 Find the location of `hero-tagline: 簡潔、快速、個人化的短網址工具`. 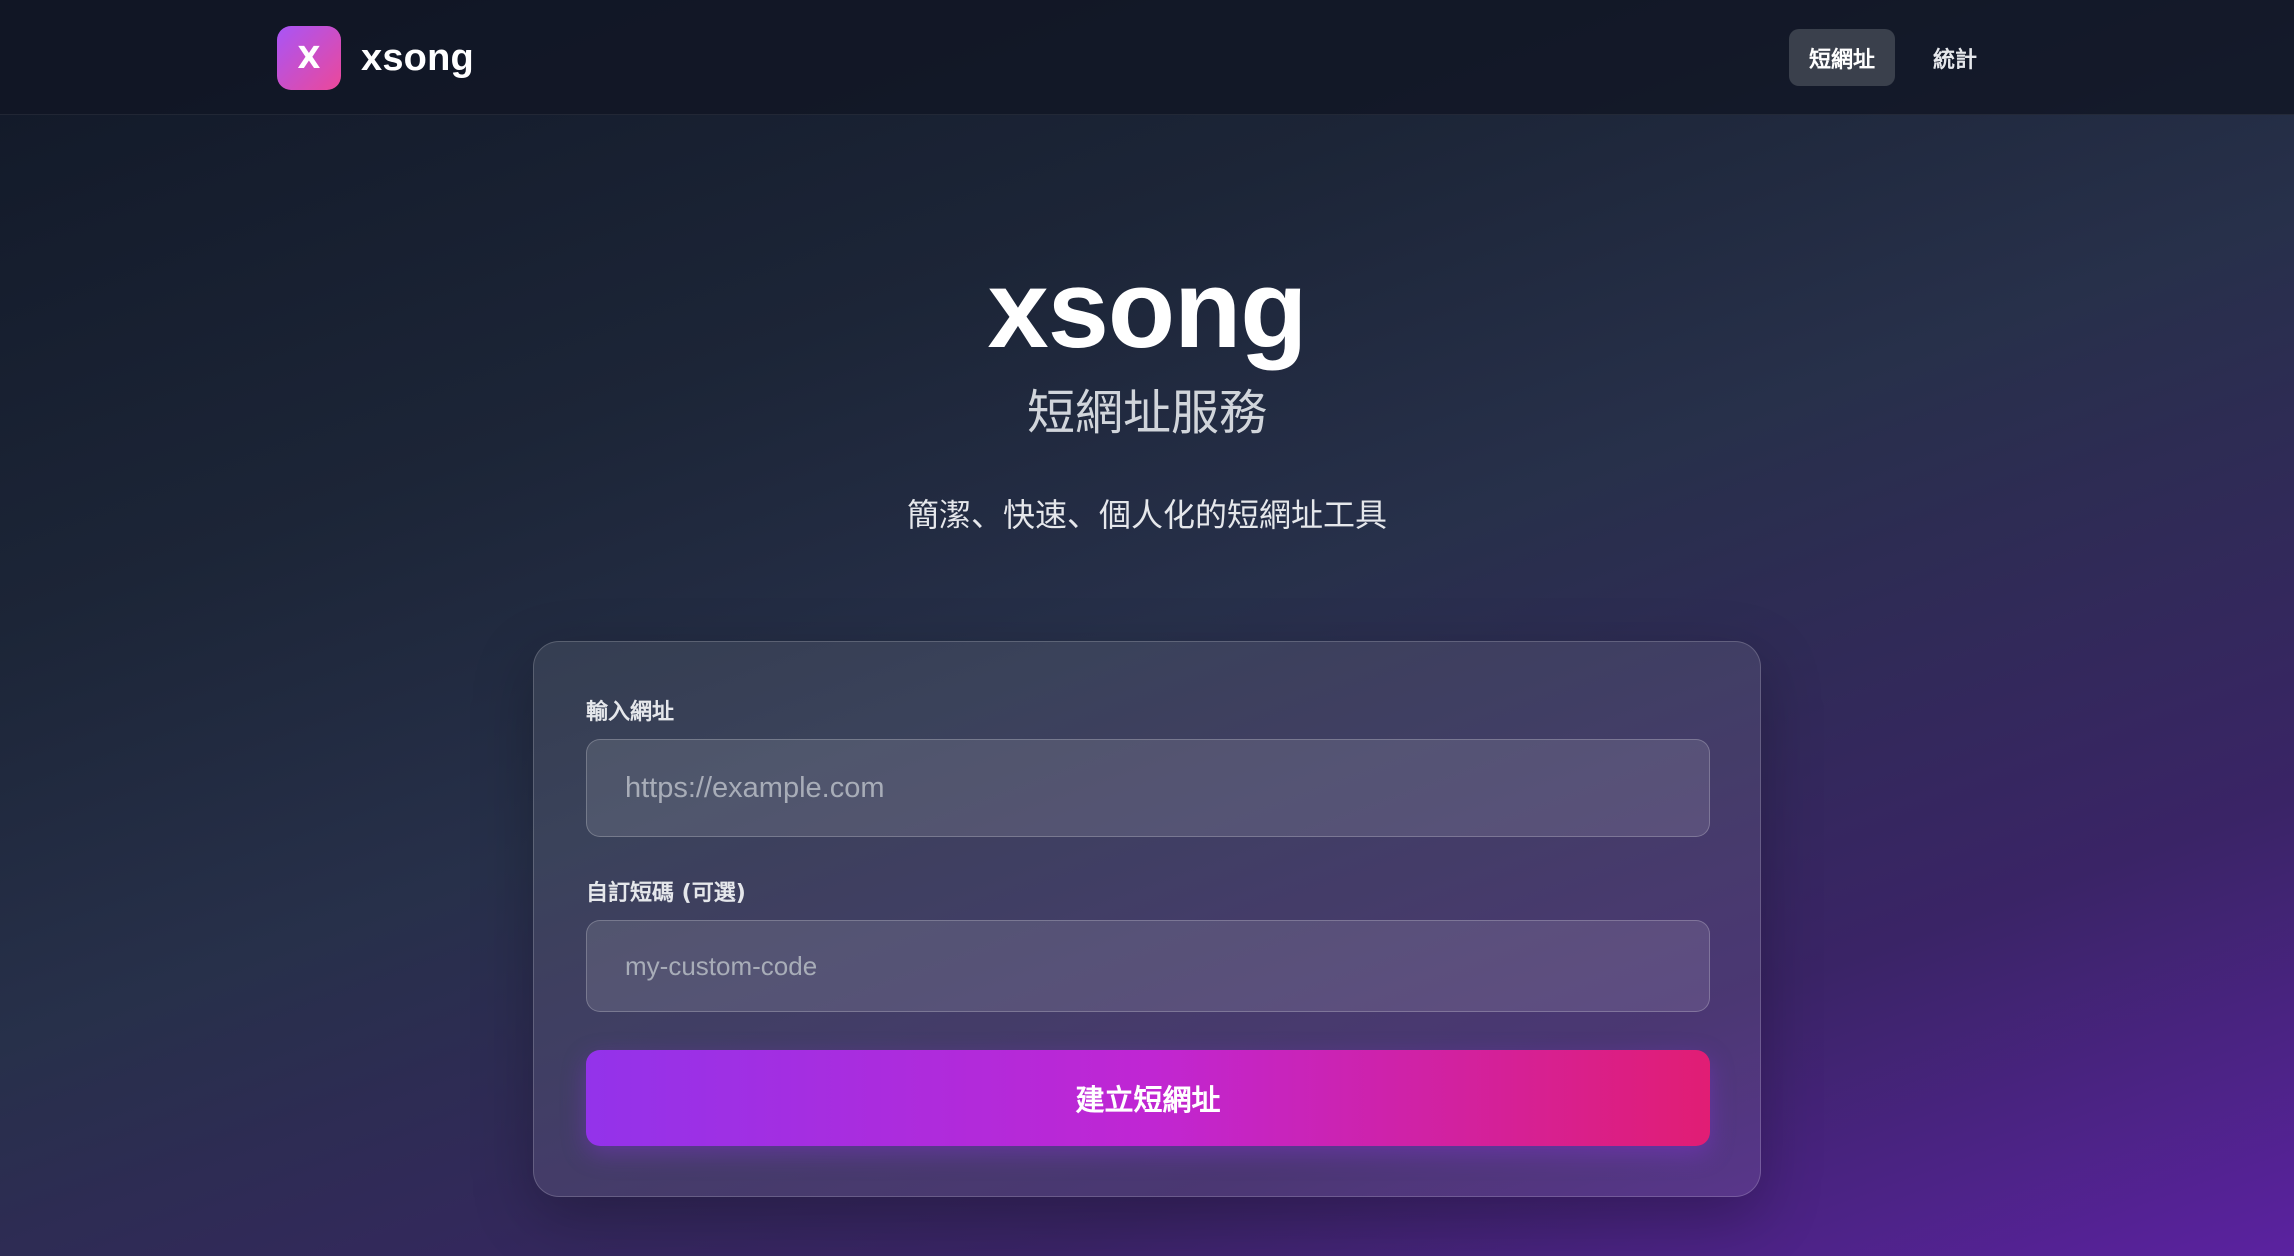

hero-tagline: 簡潔、快速、個人化的短網址工具 is located at coordinates (1146, 515).